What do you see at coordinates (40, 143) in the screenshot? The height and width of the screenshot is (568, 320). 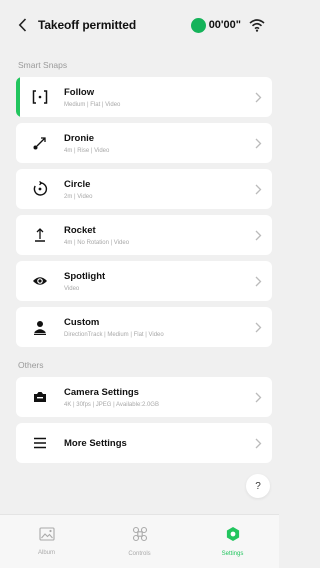 I see `dronie-icon` at bounding box center [40, 143].